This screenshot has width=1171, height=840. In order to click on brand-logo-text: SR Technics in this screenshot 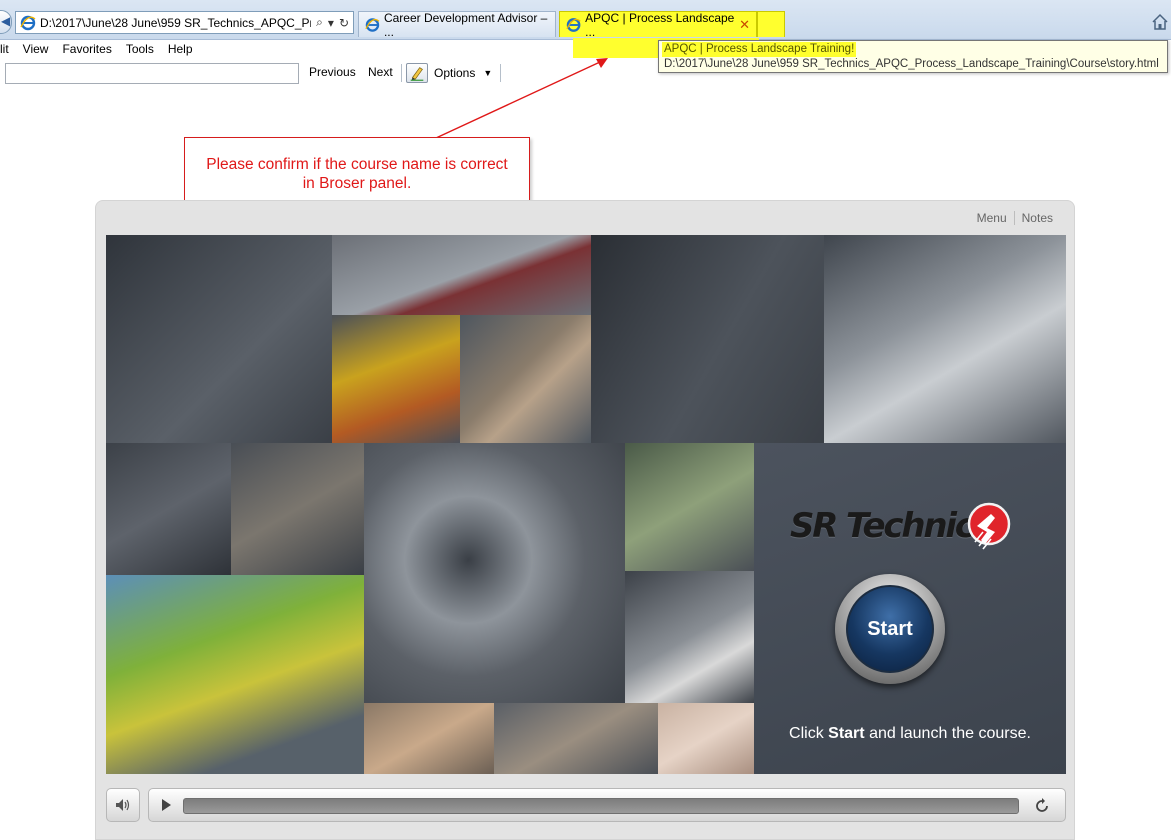, I will do `click(891, 526)`.